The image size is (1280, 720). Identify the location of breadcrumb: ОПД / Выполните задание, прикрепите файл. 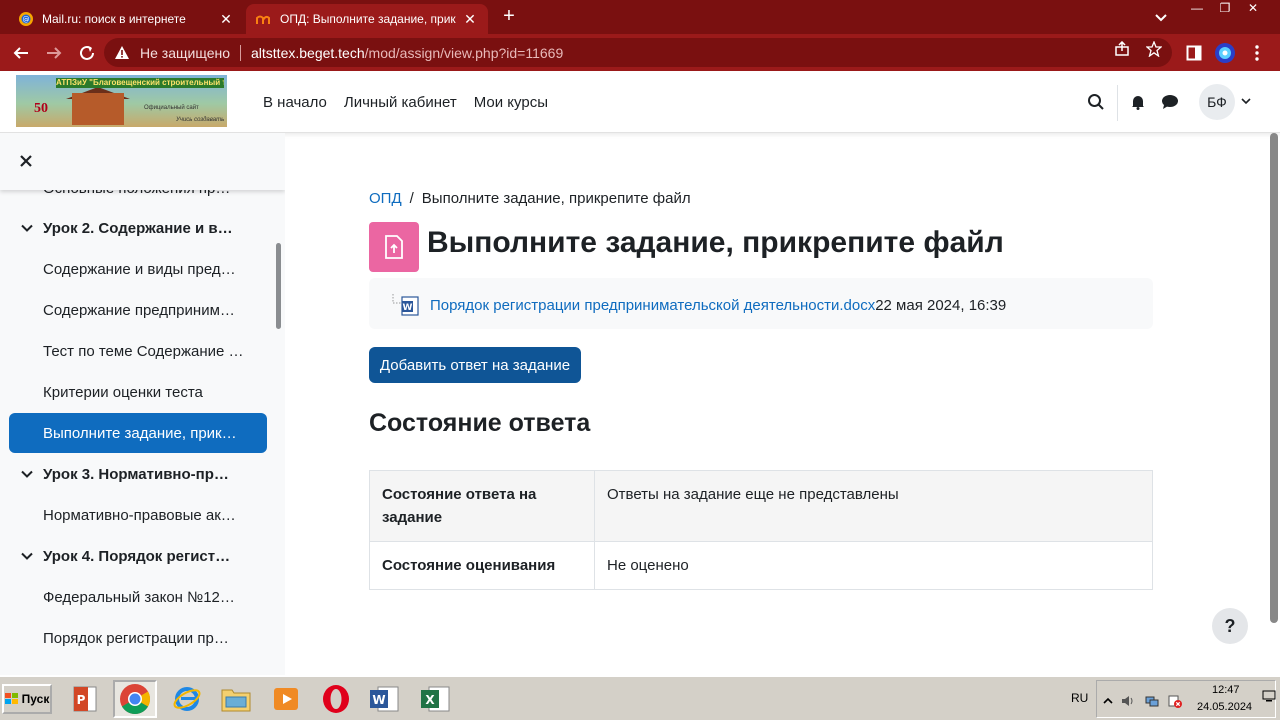
(530, 198).